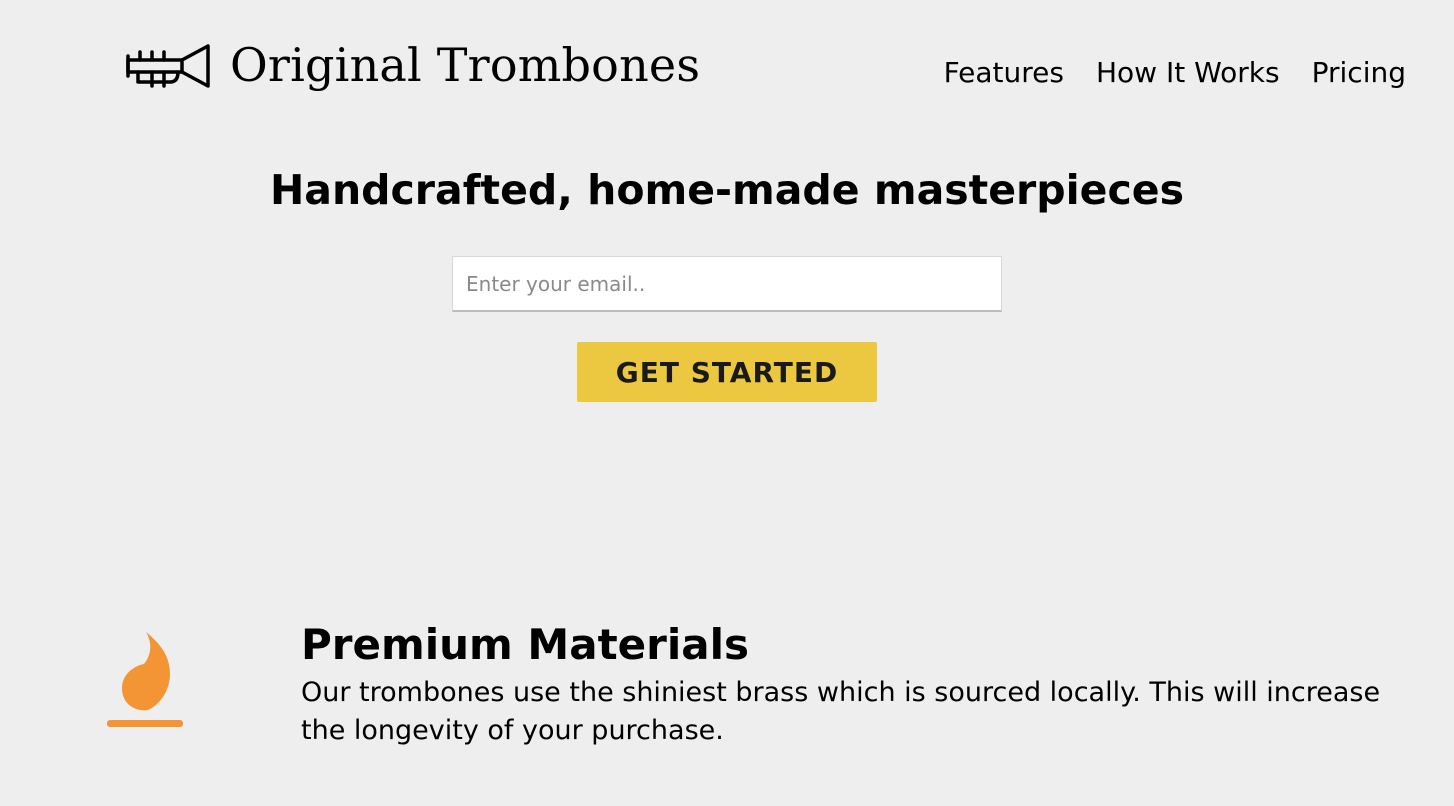  Describe the element at coordinates (465, 65) in the screenshot. I see `brand-name: Original Trombones` at that location.